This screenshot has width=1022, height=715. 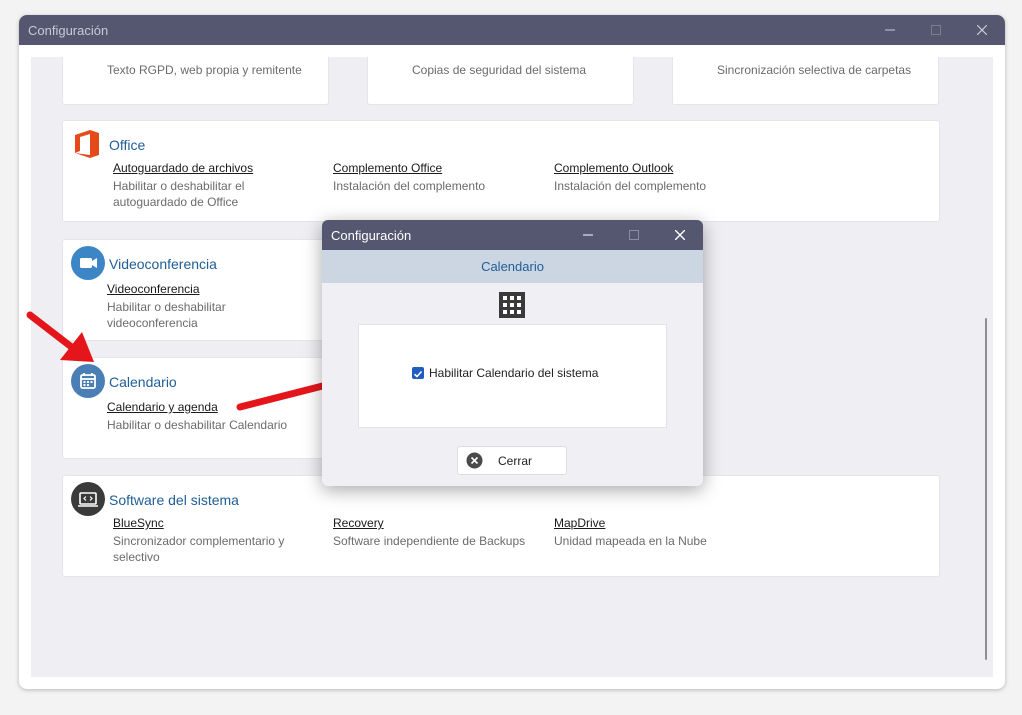 I want to click on autosave-desc-1: Habilitar o deshabilitar el, so click(x=179, y=186).